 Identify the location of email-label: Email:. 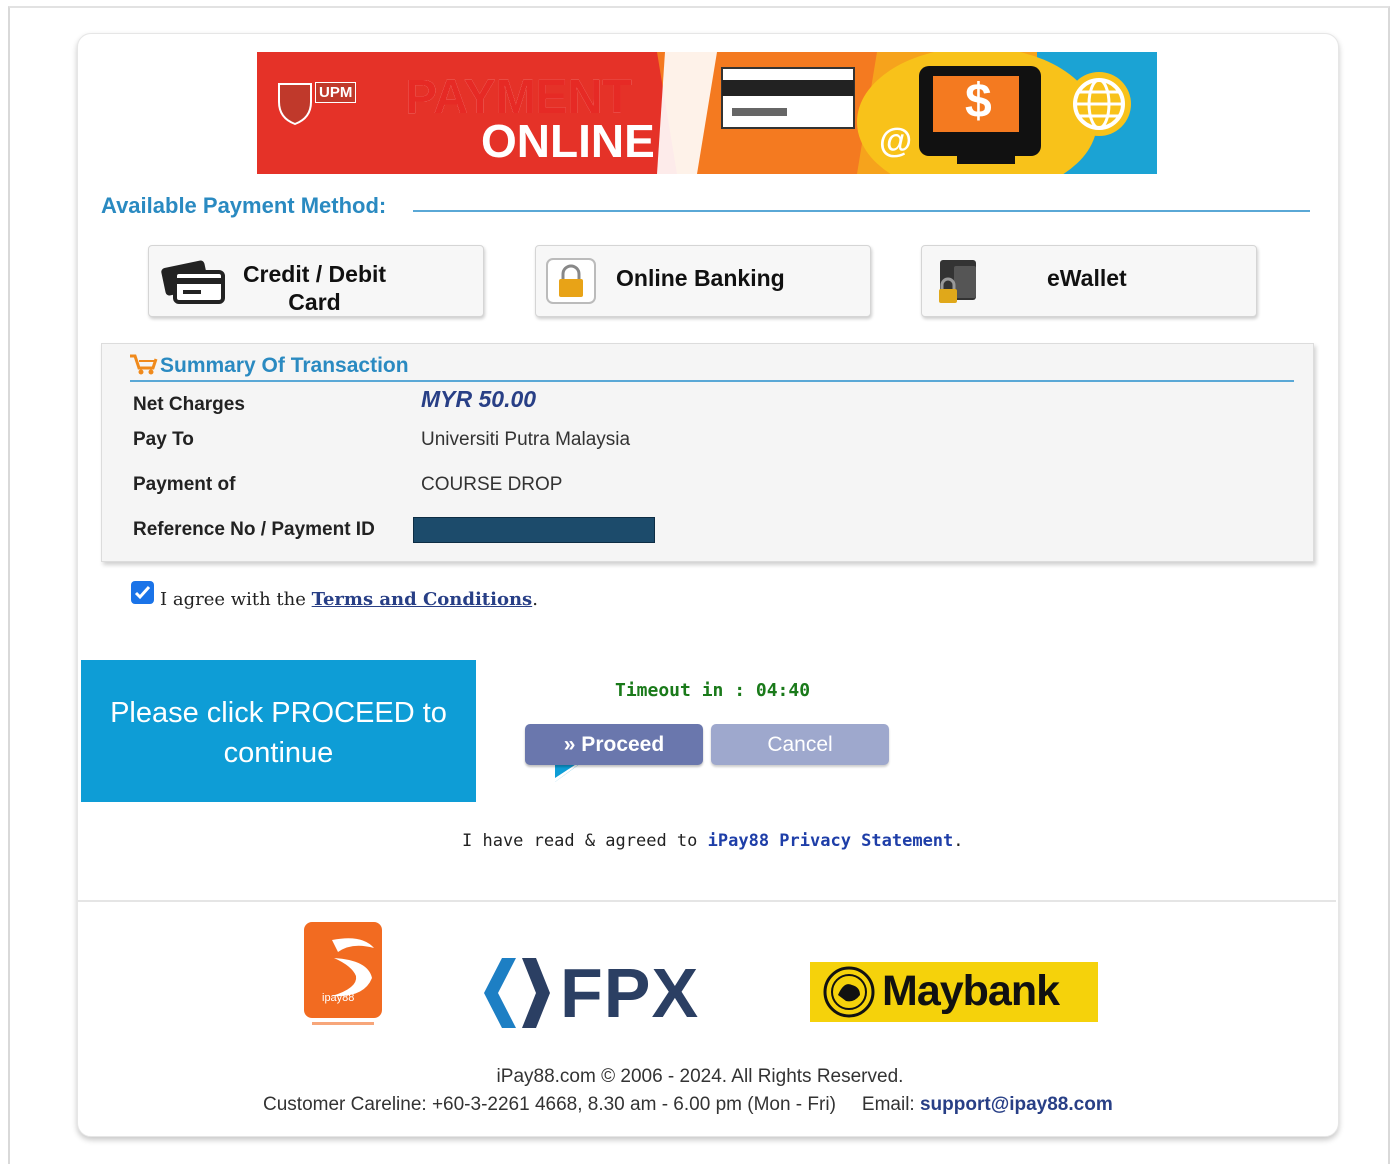
(890, 1104).